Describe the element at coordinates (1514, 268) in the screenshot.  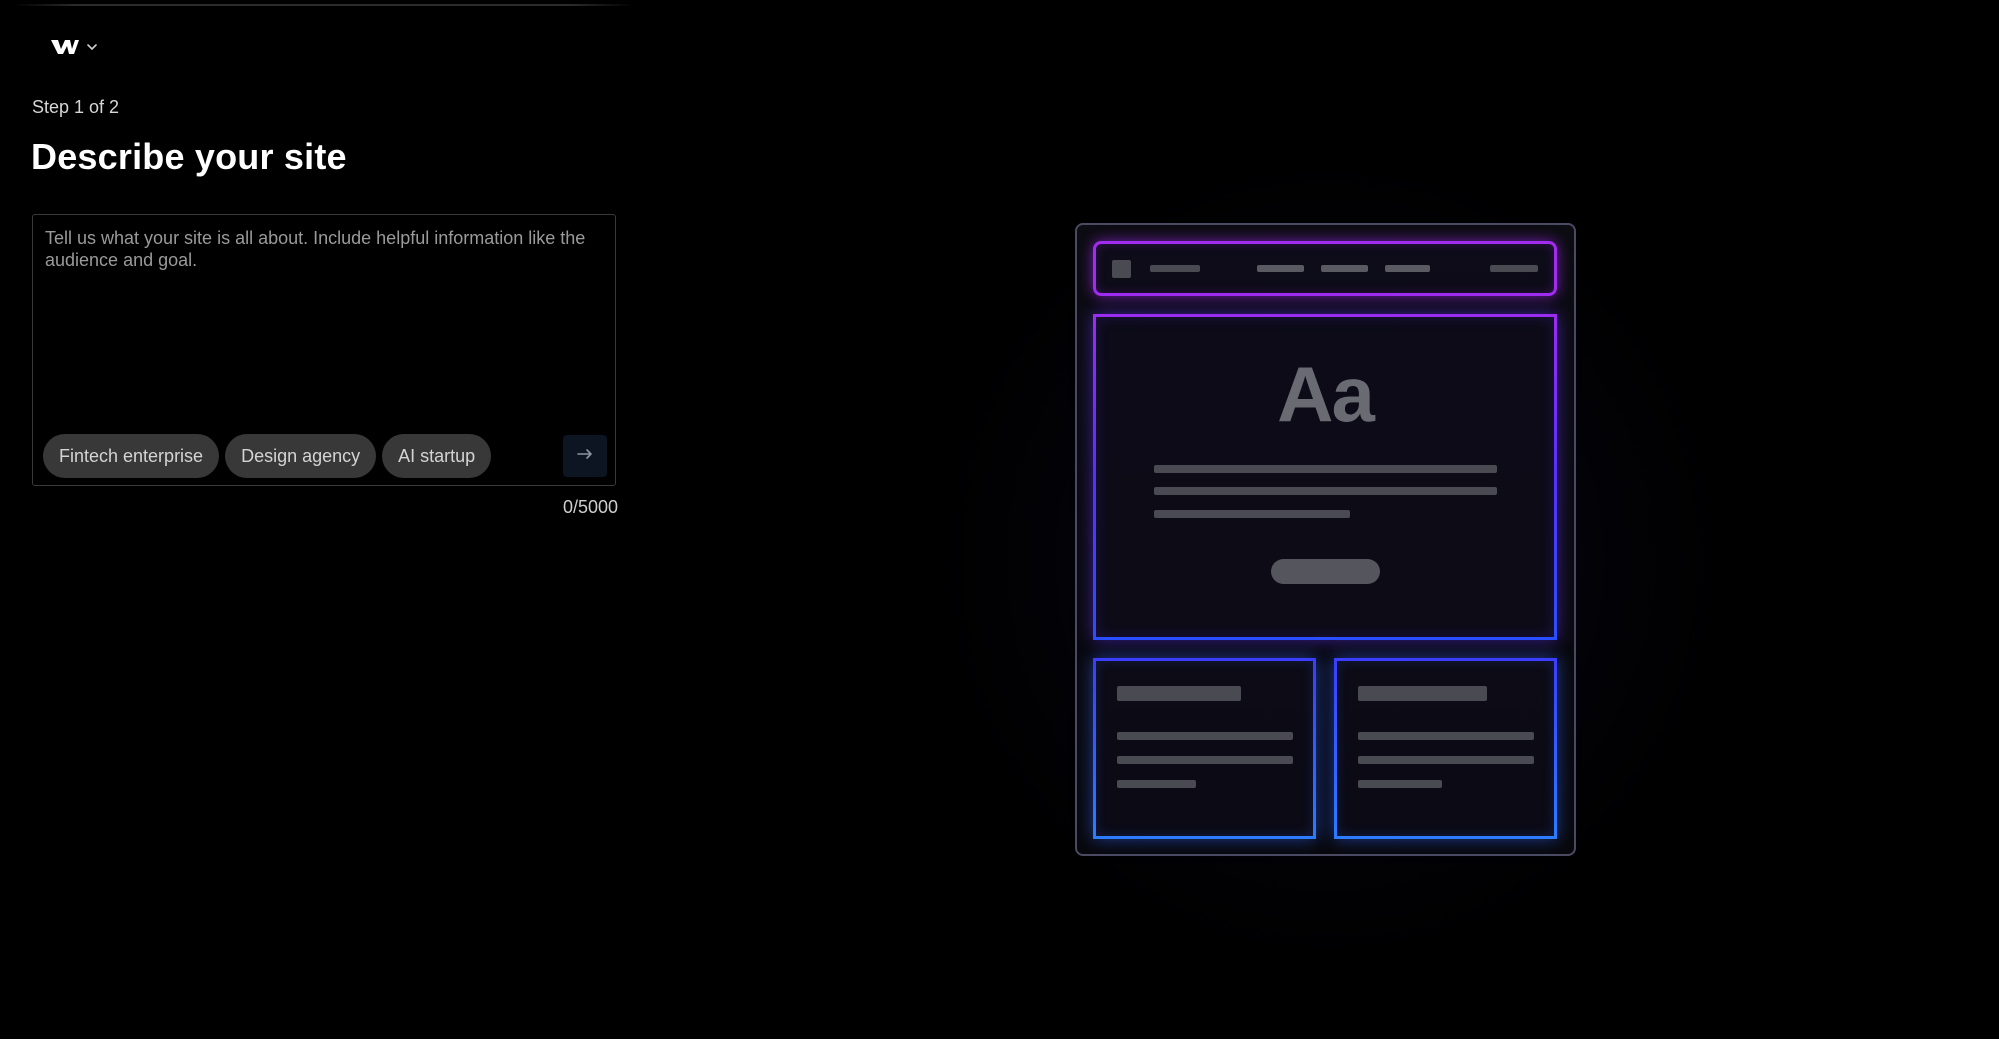
I see `wireframe-nav-cta` at that location.